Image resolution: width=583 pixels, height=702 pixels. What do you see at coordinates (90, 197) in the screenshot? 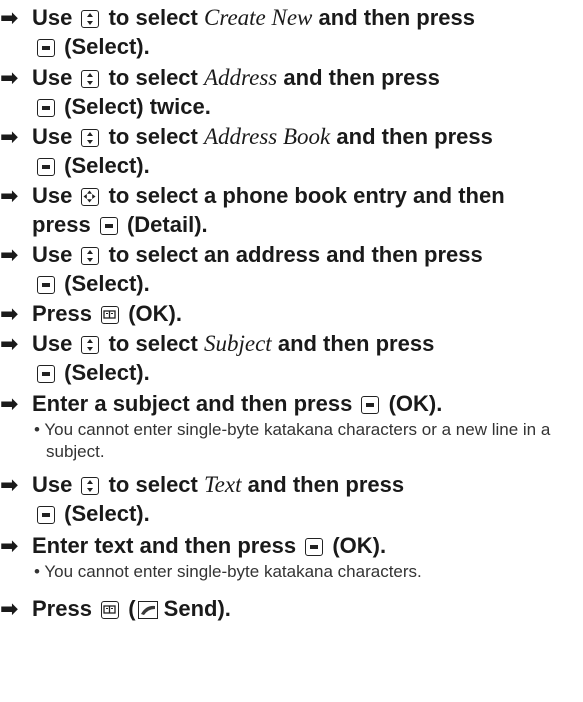
I see `dpad-key-icon` at bounding box center [90, 197].